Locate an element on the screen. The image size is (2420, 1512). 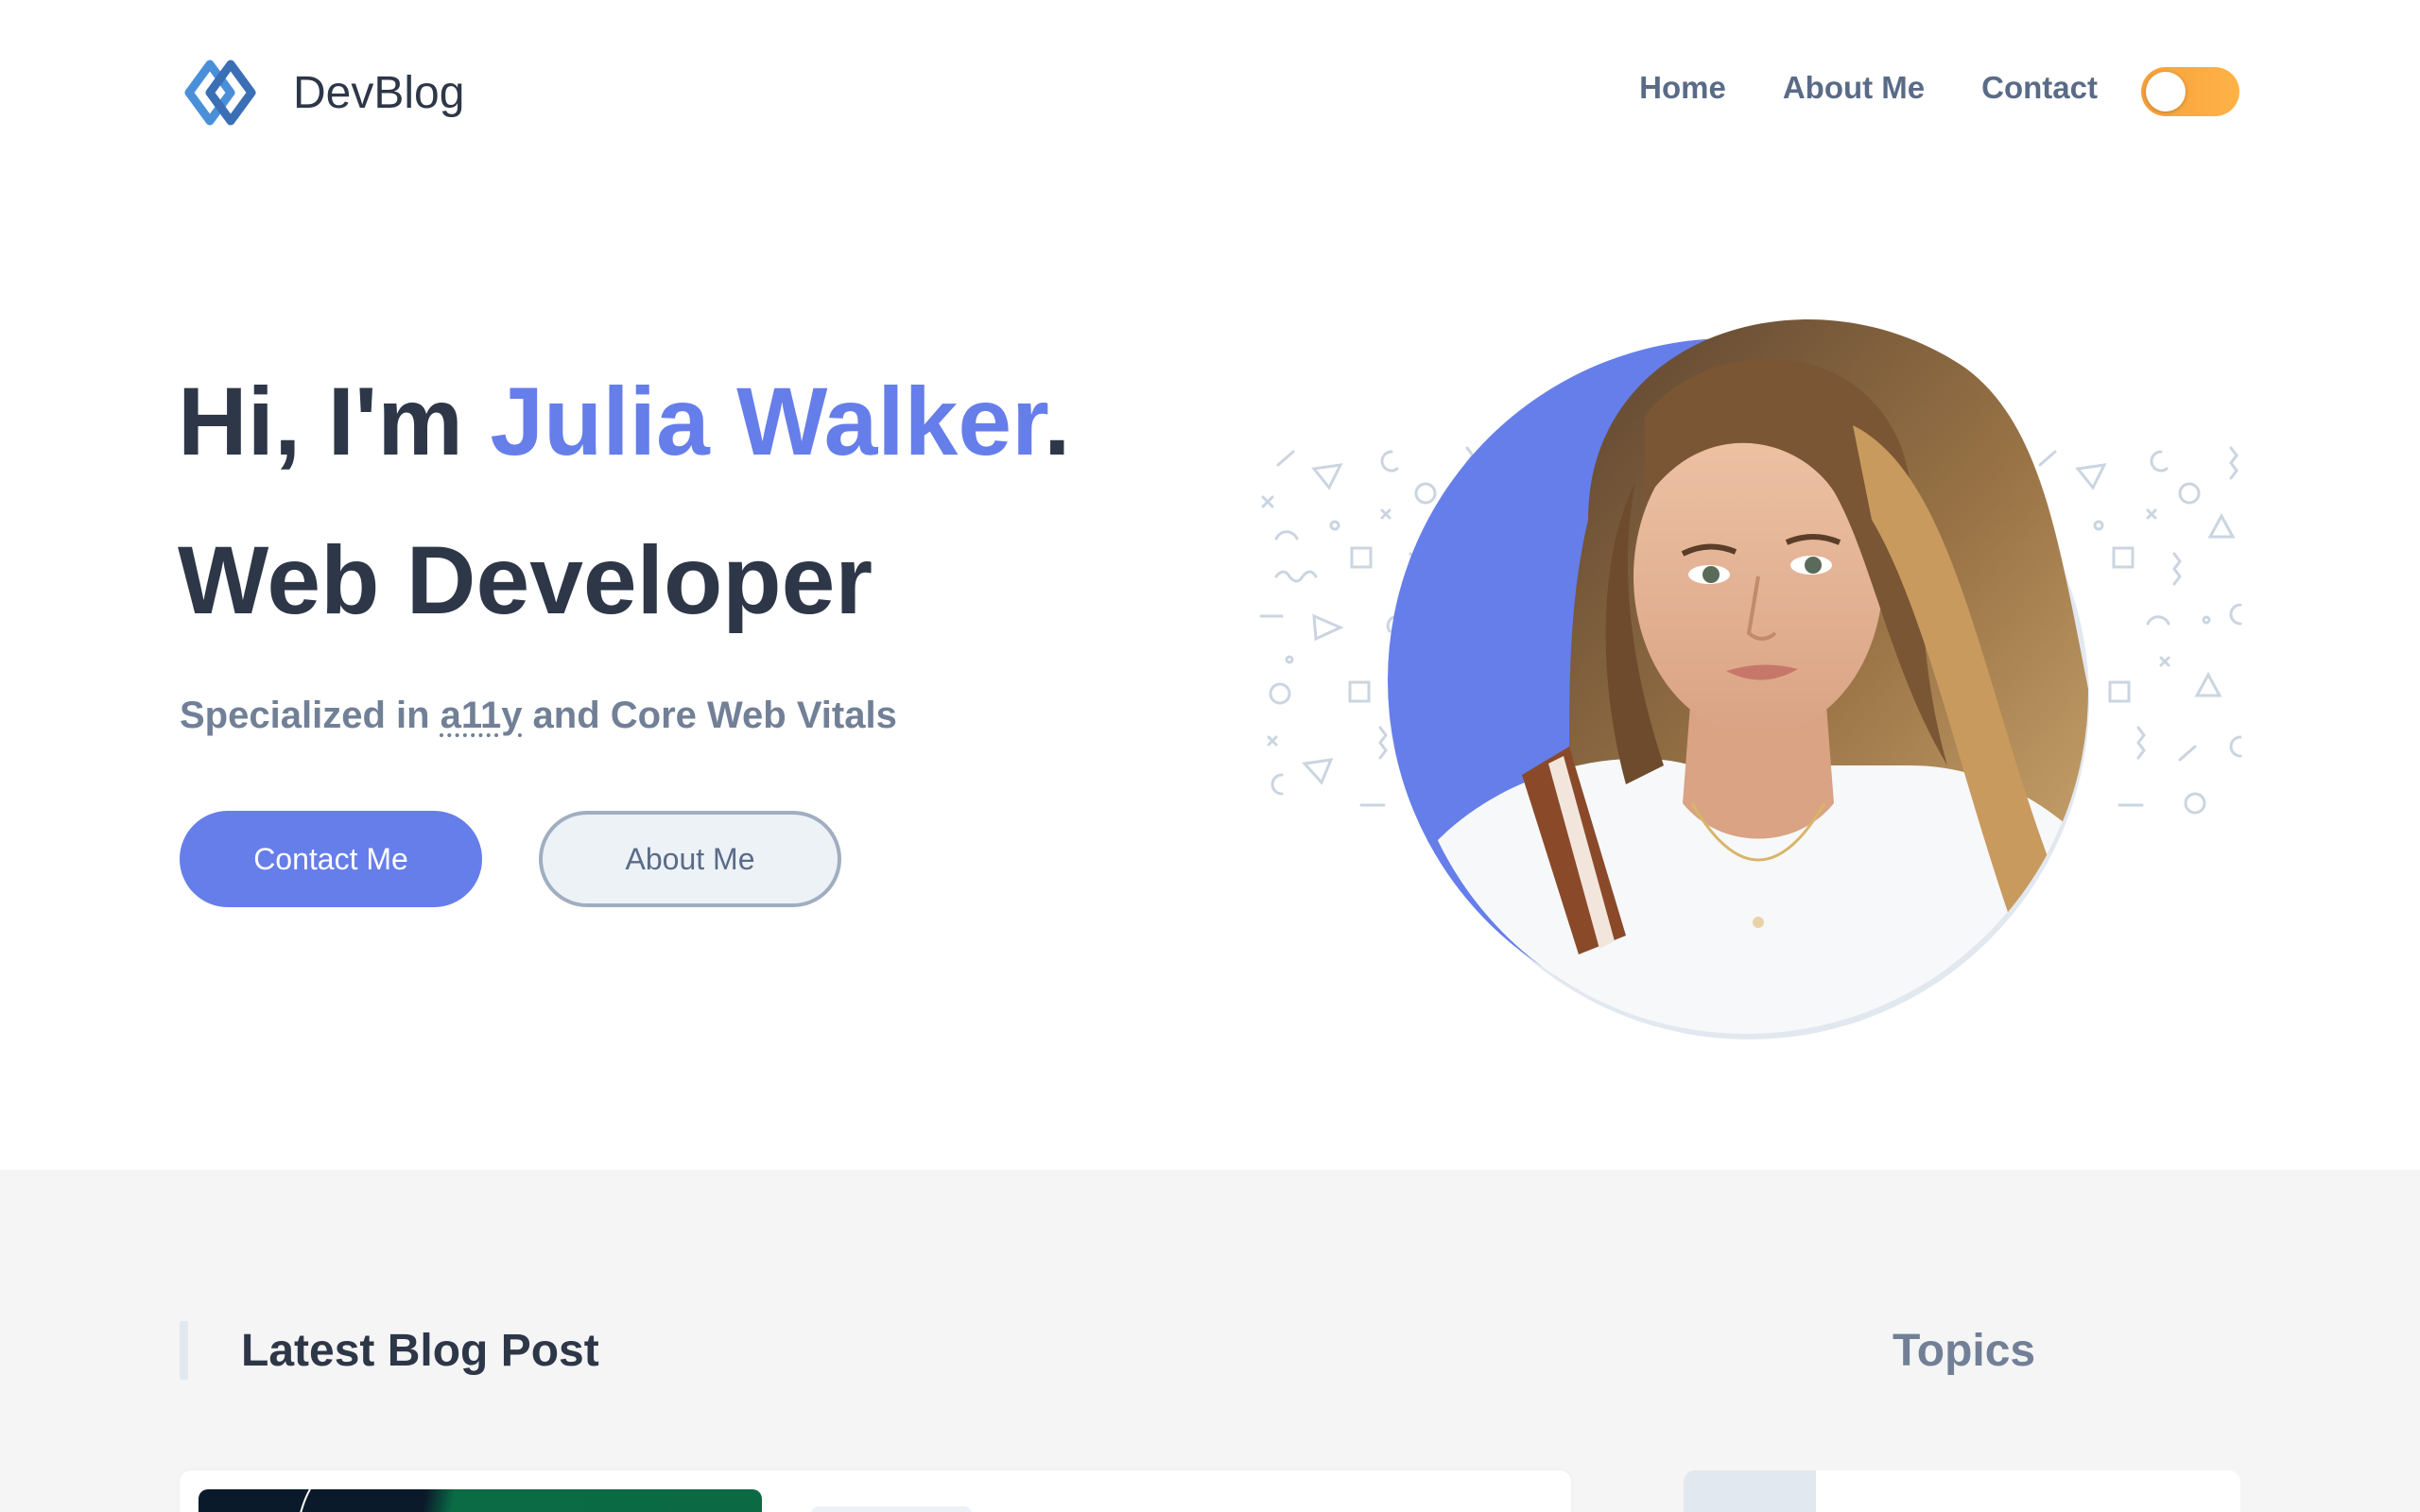
thumbnail-graphic is located at coordinates (305, 1500).